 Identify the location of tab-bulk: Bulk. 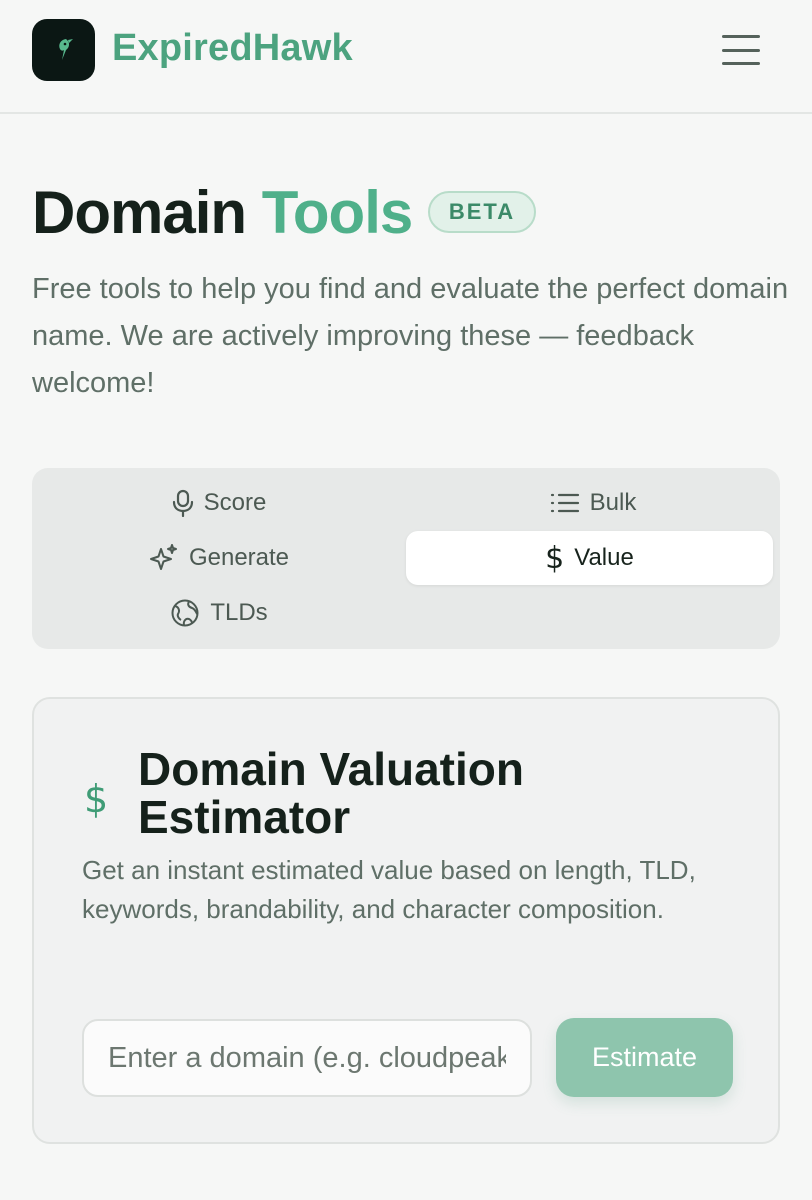
(593, 503).